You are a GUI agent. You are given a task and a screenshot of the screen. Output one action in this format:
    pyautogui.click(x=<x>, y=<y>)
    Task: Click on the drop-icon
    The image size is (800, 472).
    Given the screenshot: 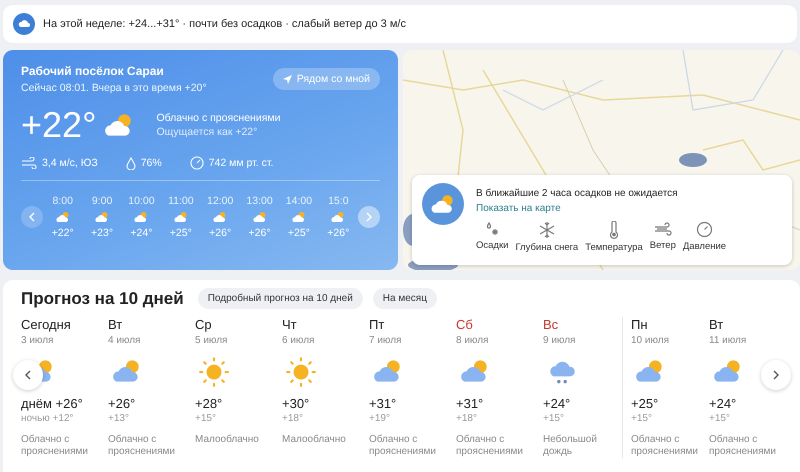 What is the action you would take?
    pyautogui.click(x=131, y=163)
    